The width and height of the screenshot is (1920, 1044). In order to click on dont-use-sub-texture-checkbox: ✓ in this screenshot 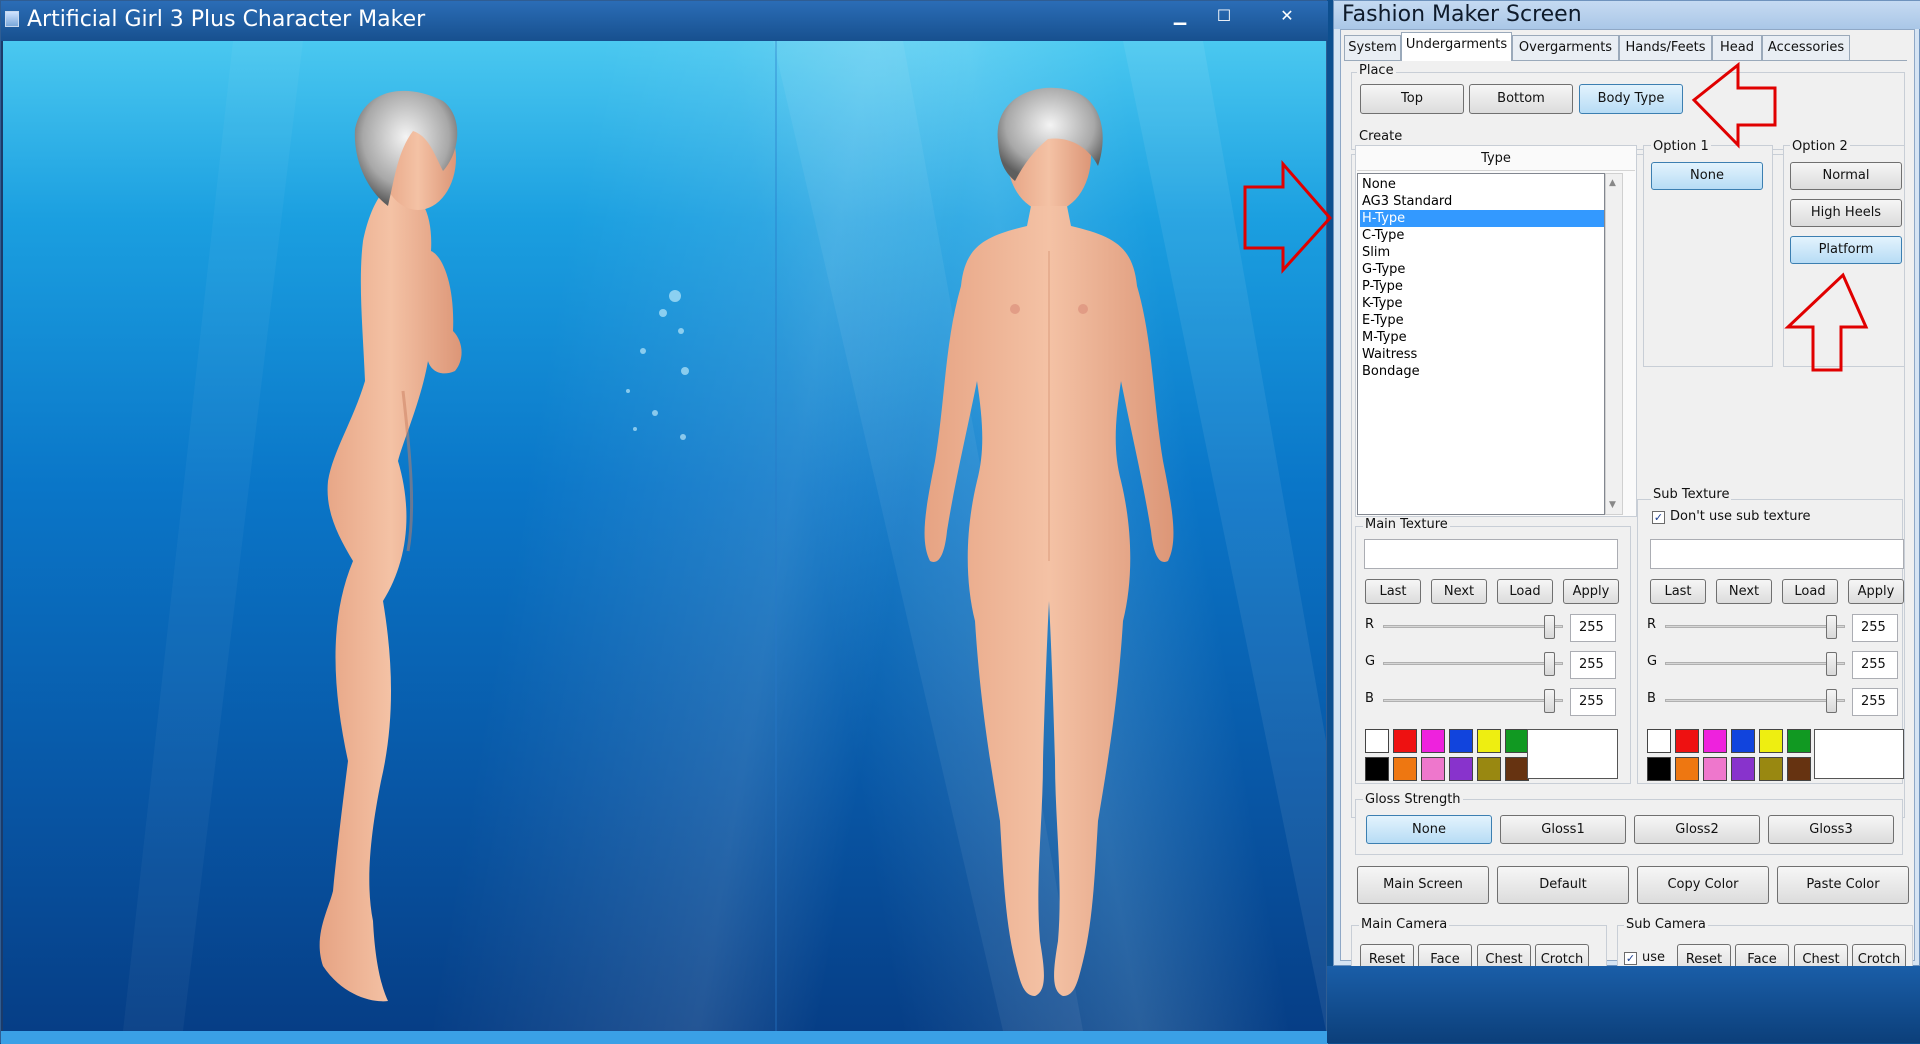, I will do `click(1658, 517)`.